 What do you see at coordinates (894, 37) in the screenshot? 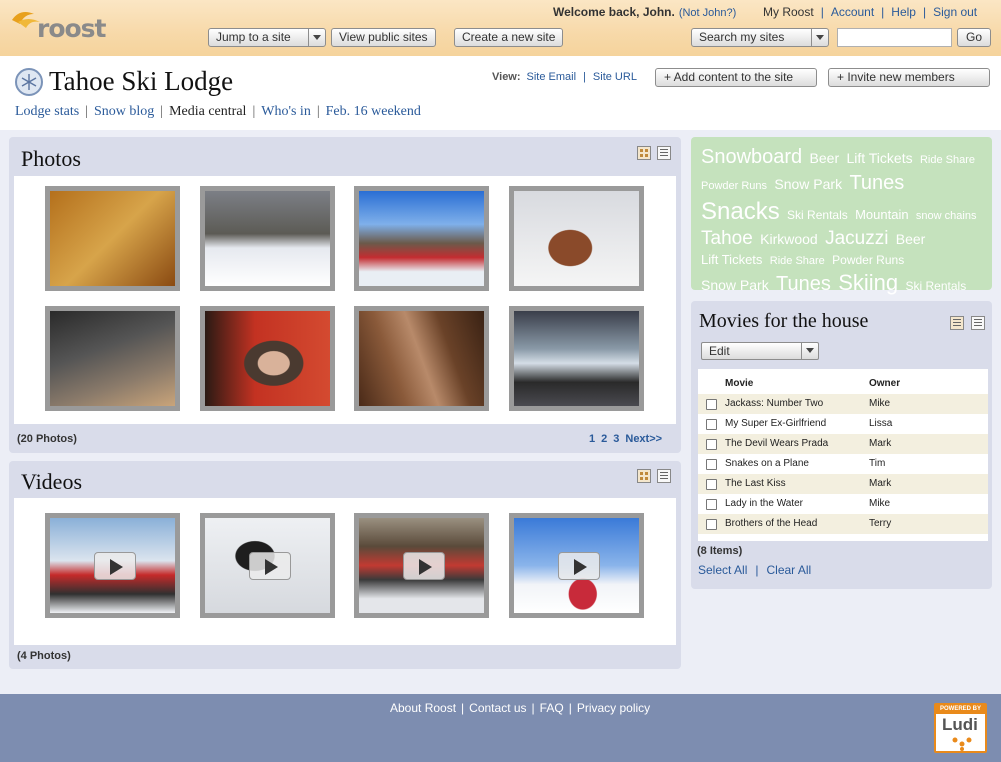
I see `search-input` at bounding box center [894, 37].